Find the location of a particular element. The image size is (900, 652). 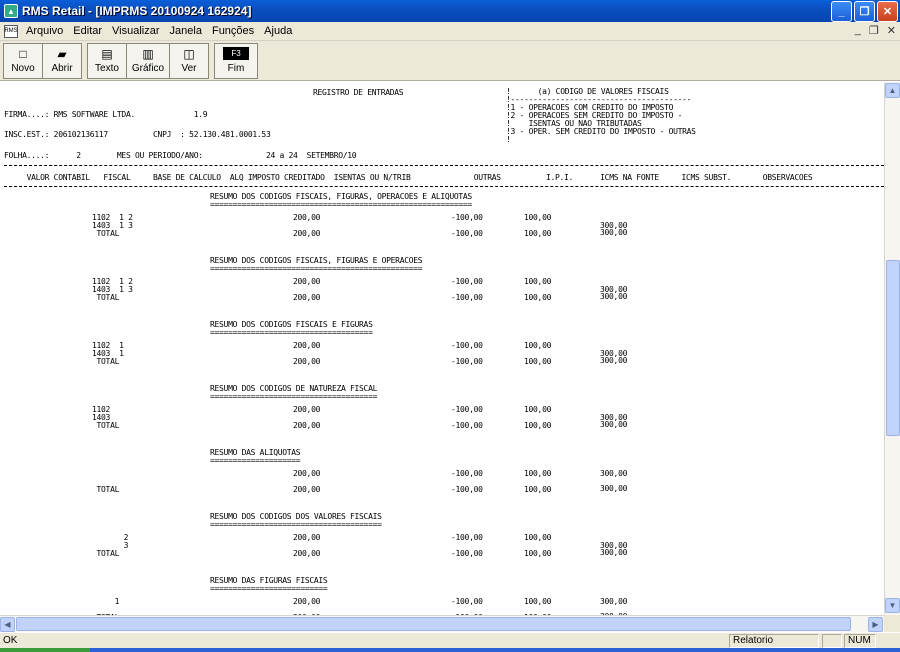

texto-label: Texto is located at coordinates (107, 68).